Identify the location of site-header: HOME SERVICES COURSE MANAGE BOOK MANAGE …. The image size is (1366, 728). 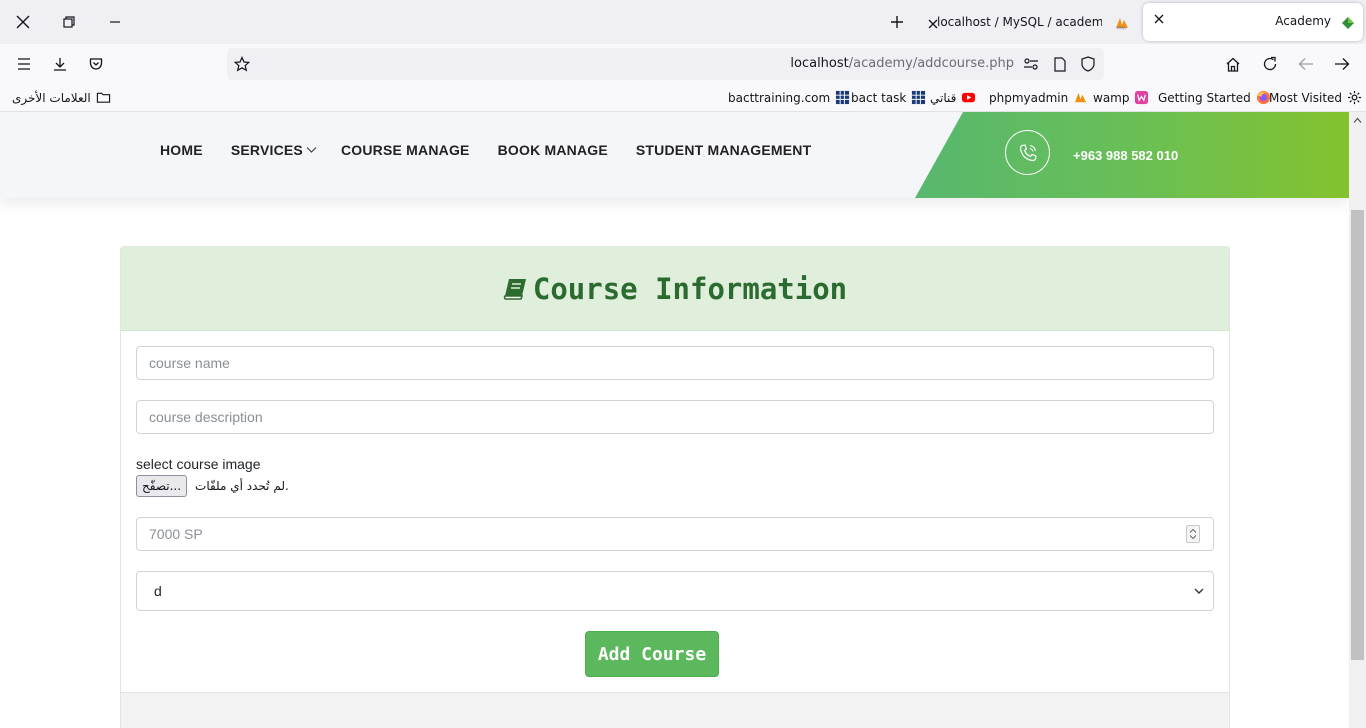
(674, 155).